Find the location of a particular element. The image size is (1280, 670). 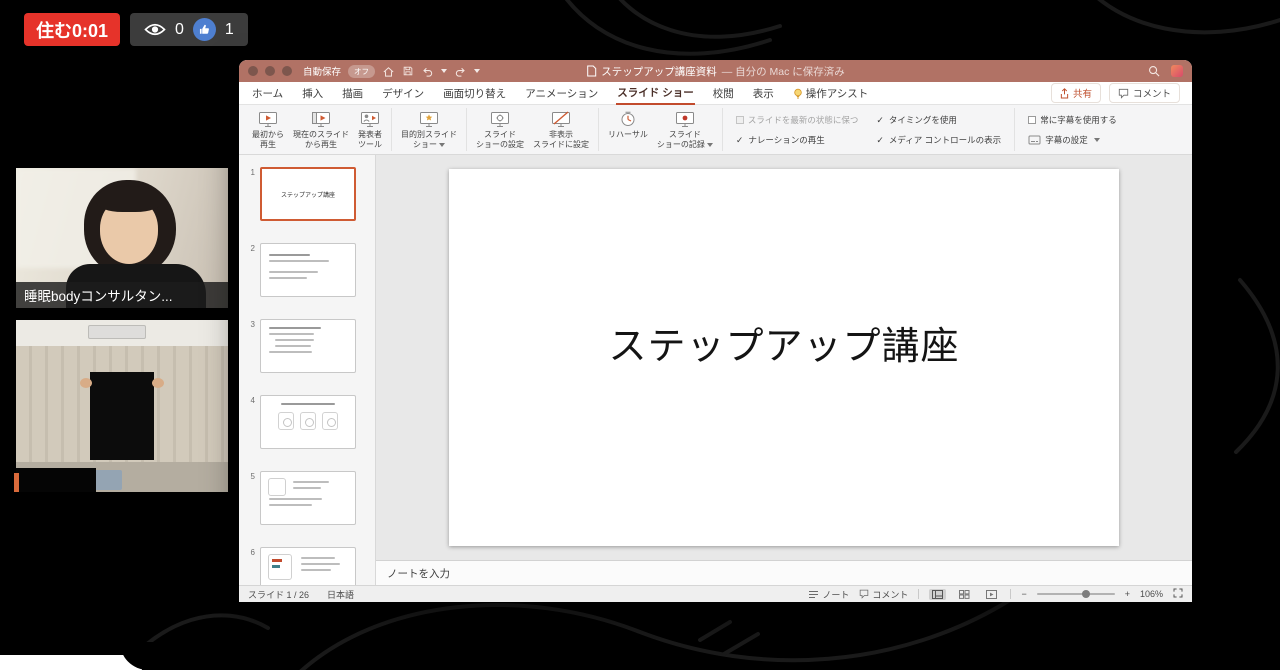

subtitle-settings-button: 字幕の設定 is located at coordinates (1072, 140).